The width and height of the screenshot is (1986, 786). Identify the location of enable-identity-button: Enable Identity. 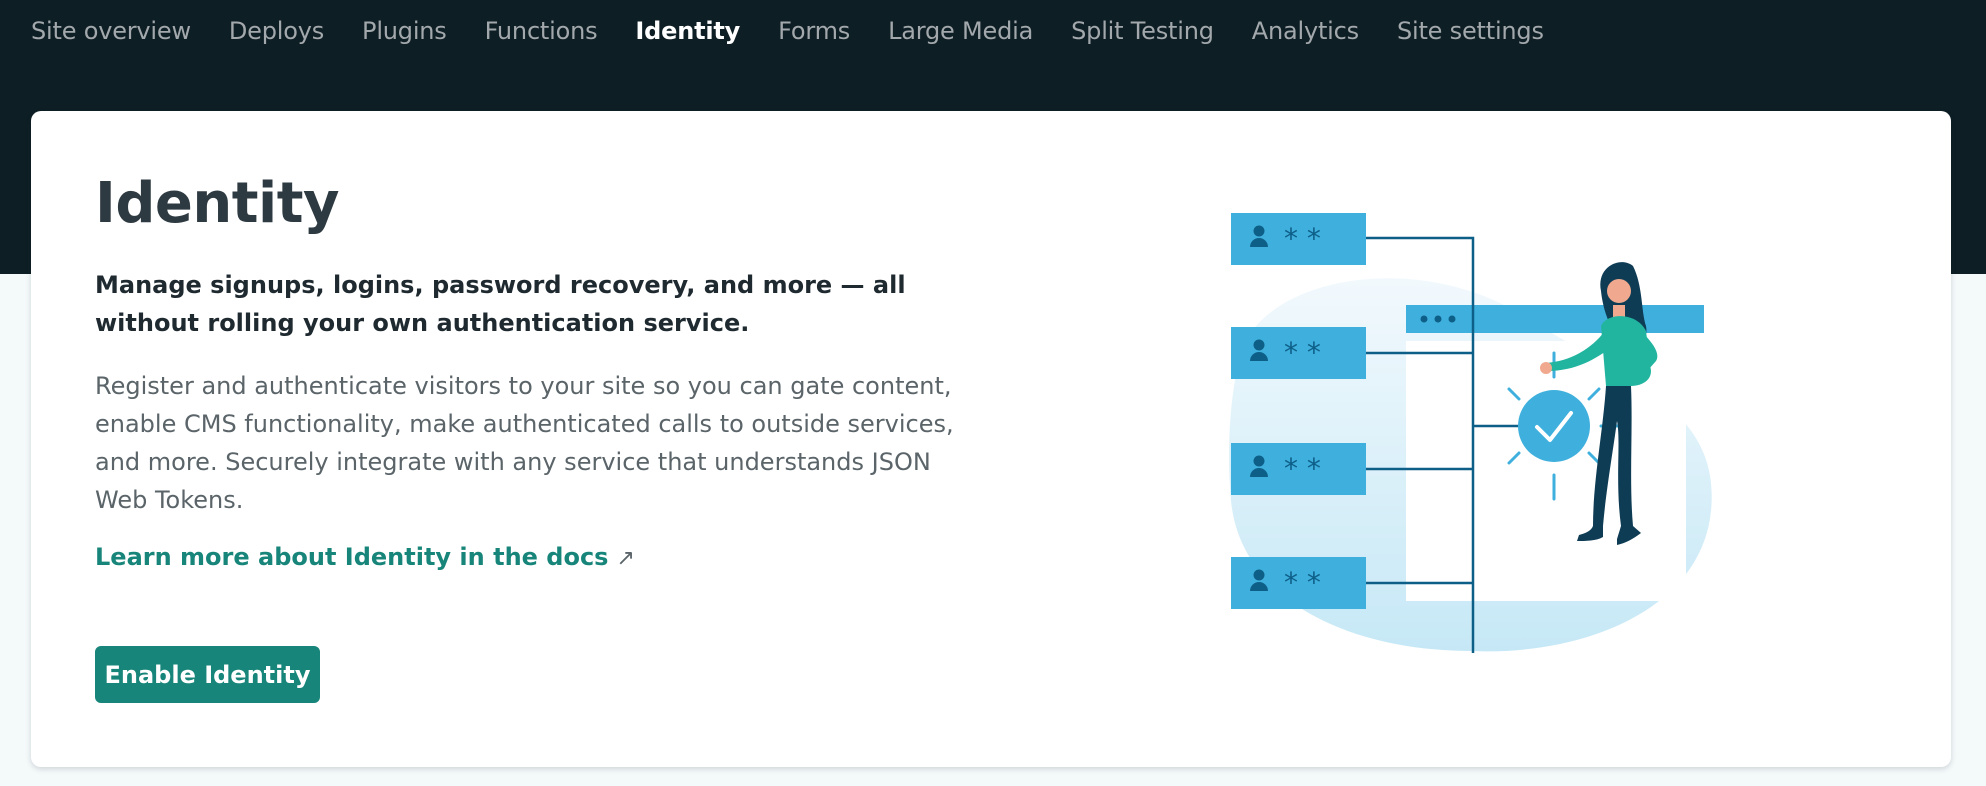
(207, 674).